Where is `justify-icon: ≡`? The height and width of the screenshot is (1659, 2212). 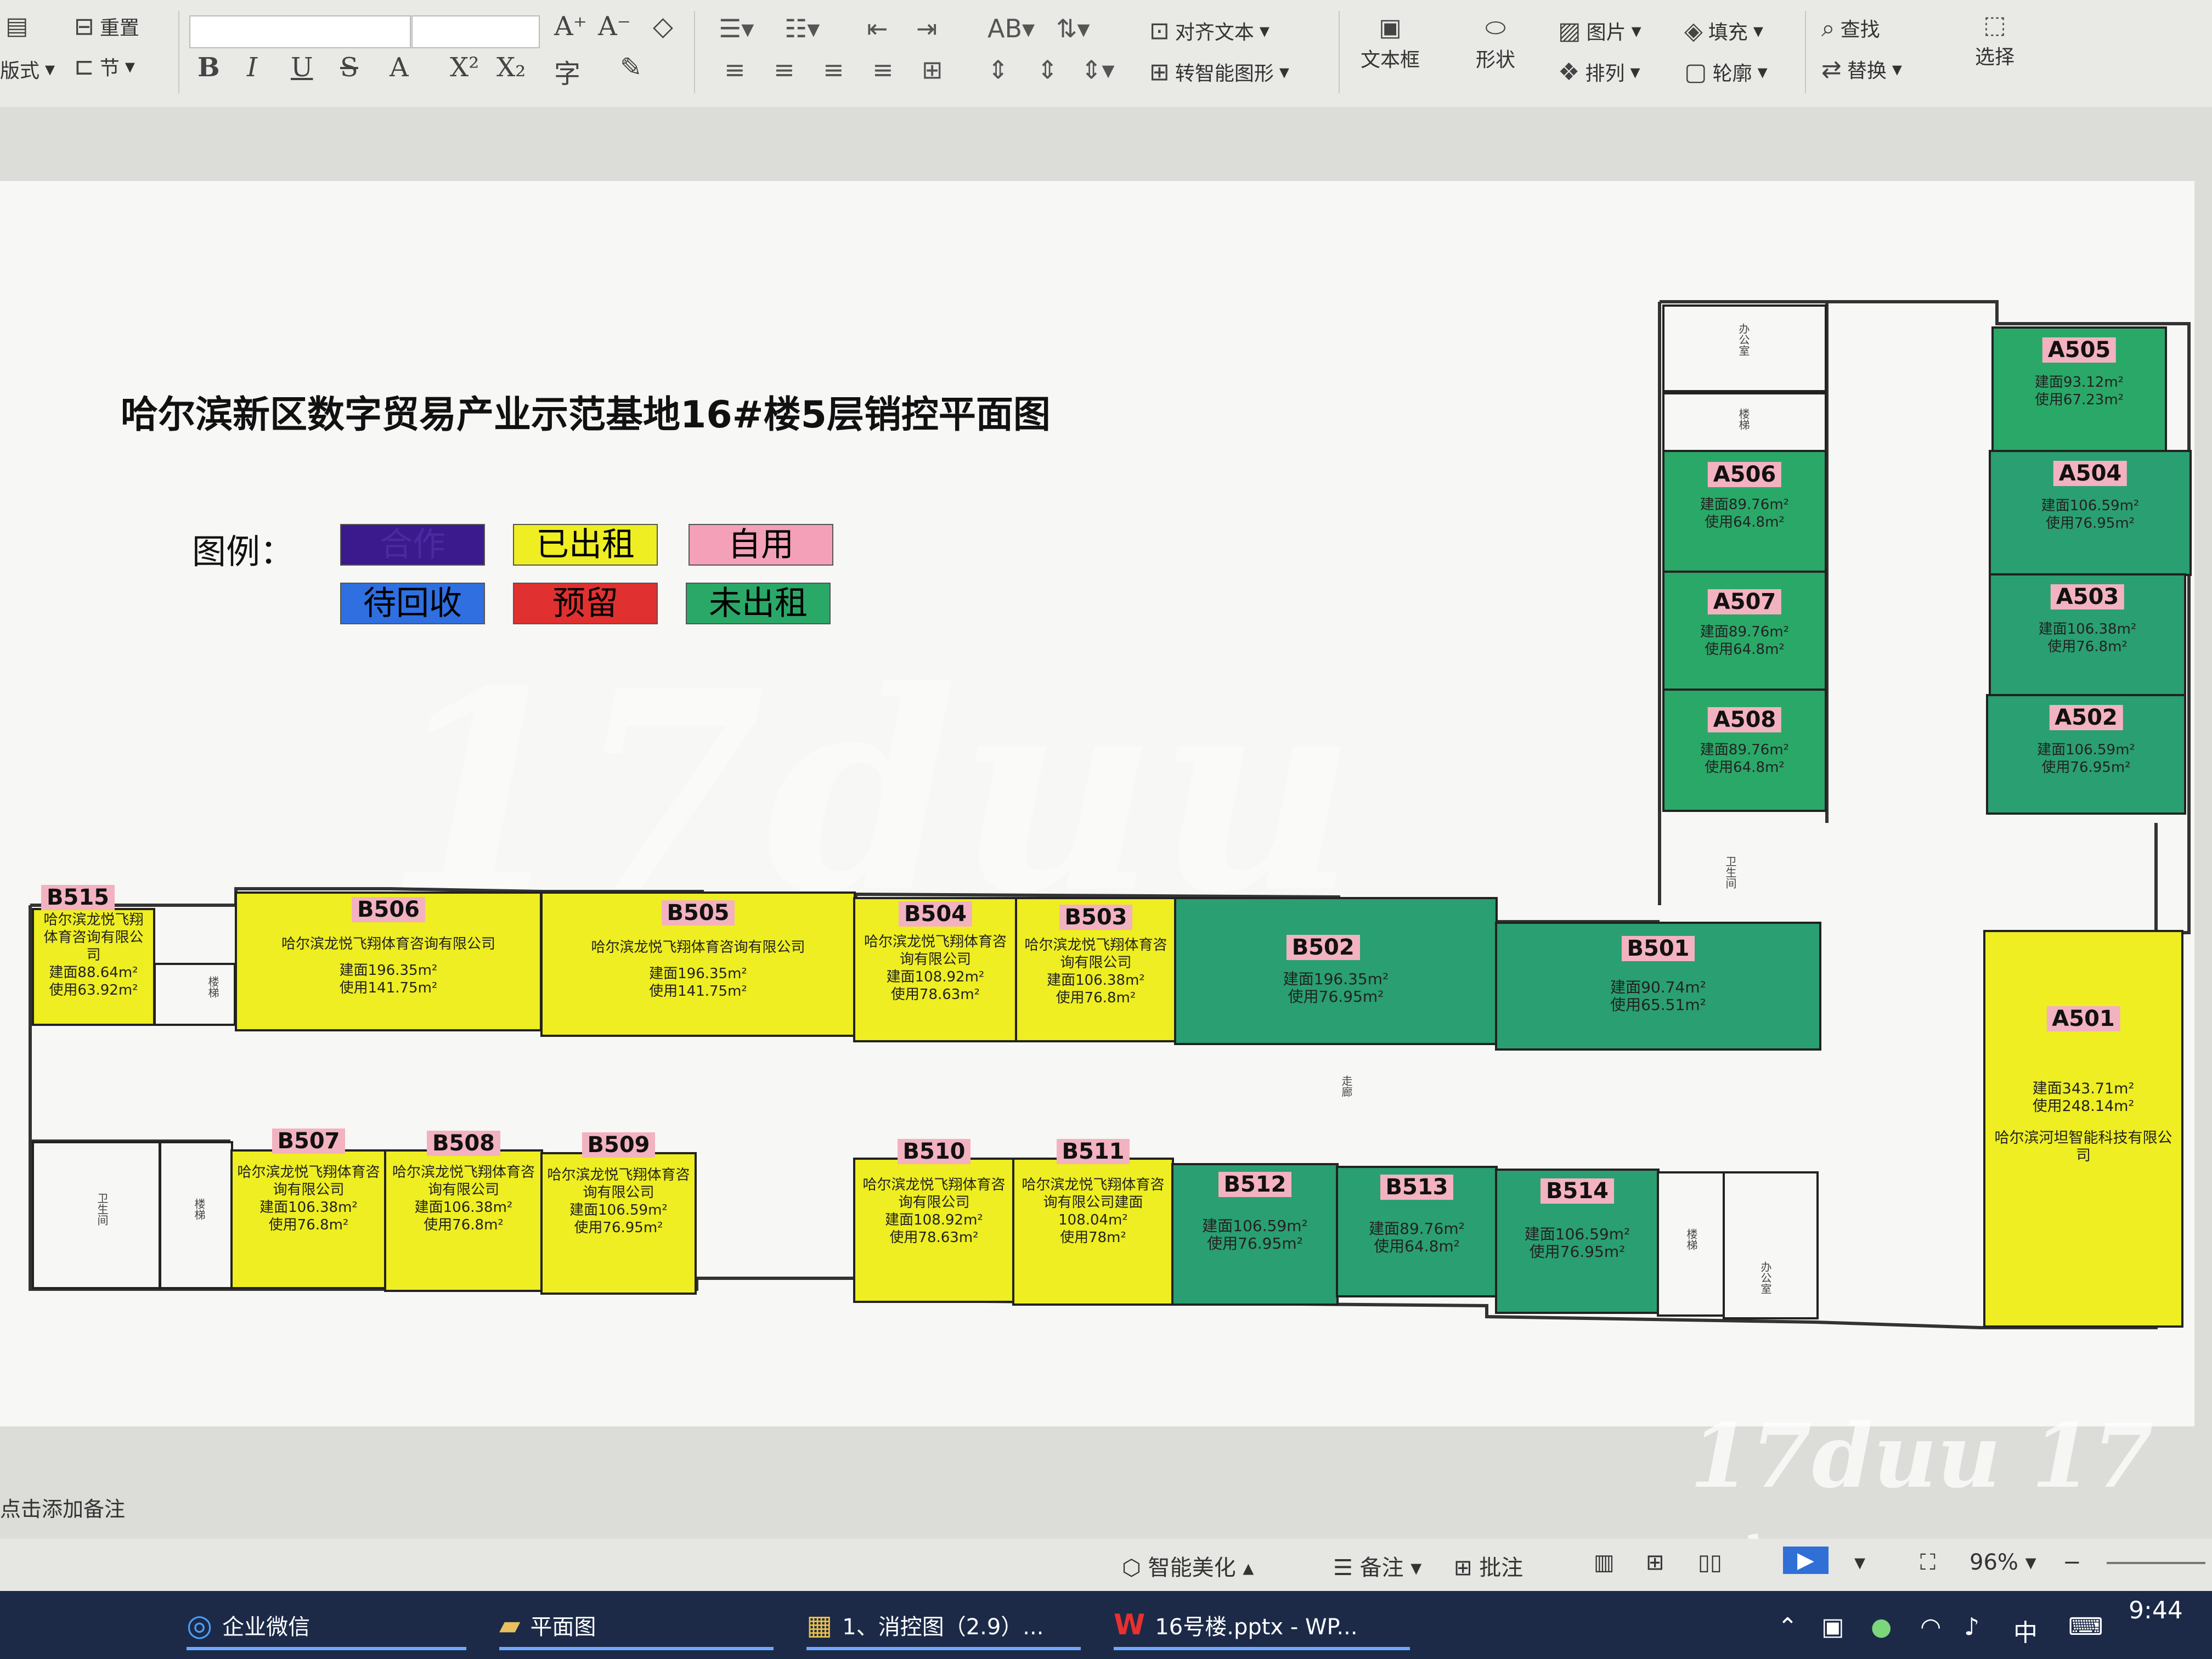
justify-icon: ≡ is located at coordinates (883, 69).